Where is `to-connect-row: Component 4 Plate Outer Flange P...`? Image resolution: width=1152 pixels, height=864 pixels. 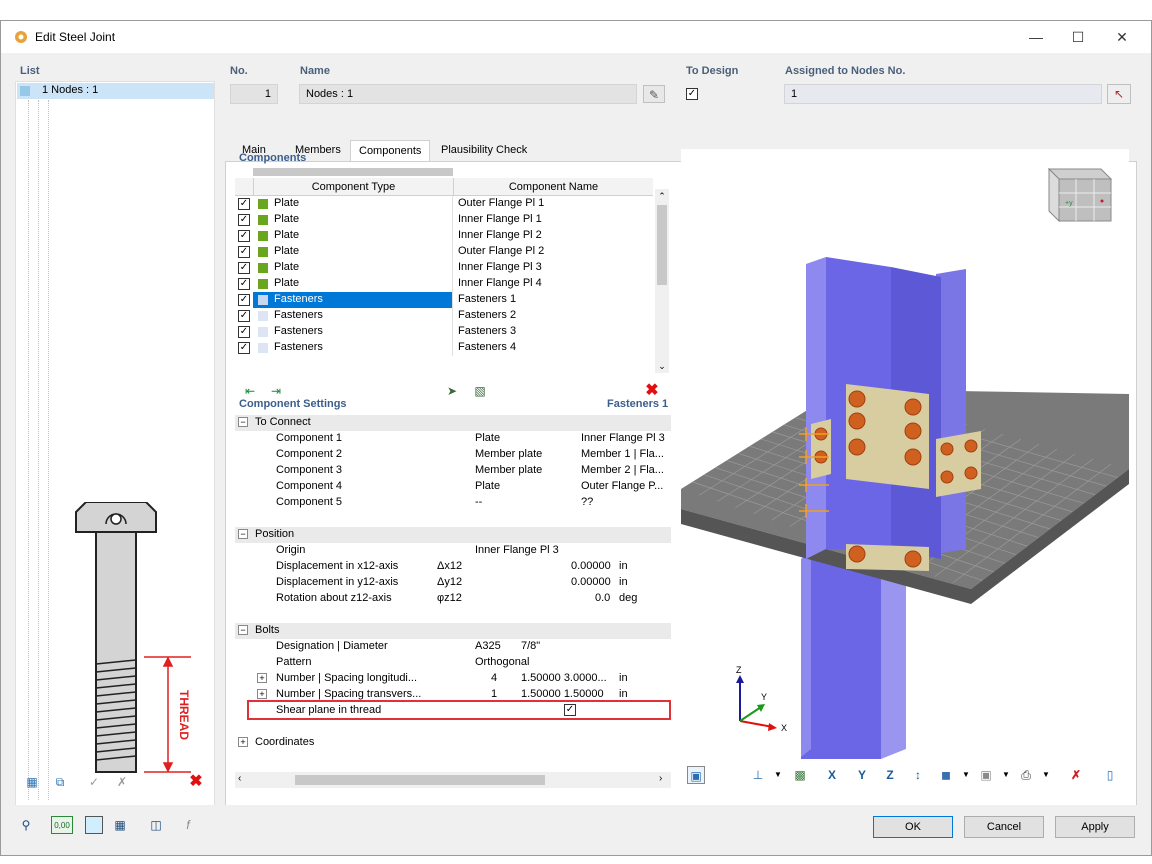
to-connect-row: Component 4 Plate Outer Flange P... is located at coordinates (453, 487).